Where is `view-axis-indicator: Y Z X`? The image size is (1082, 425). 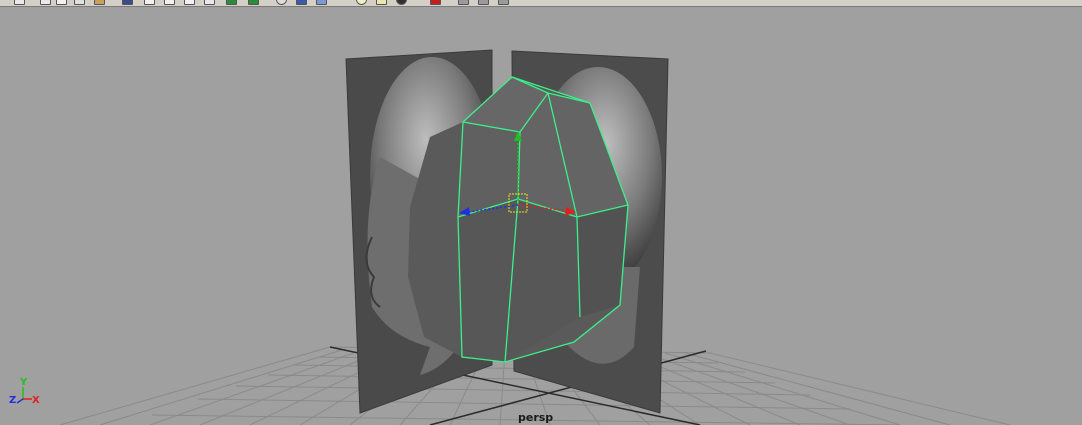 view-axis-indicator: Y Z X is located at coordinates (26, 397).